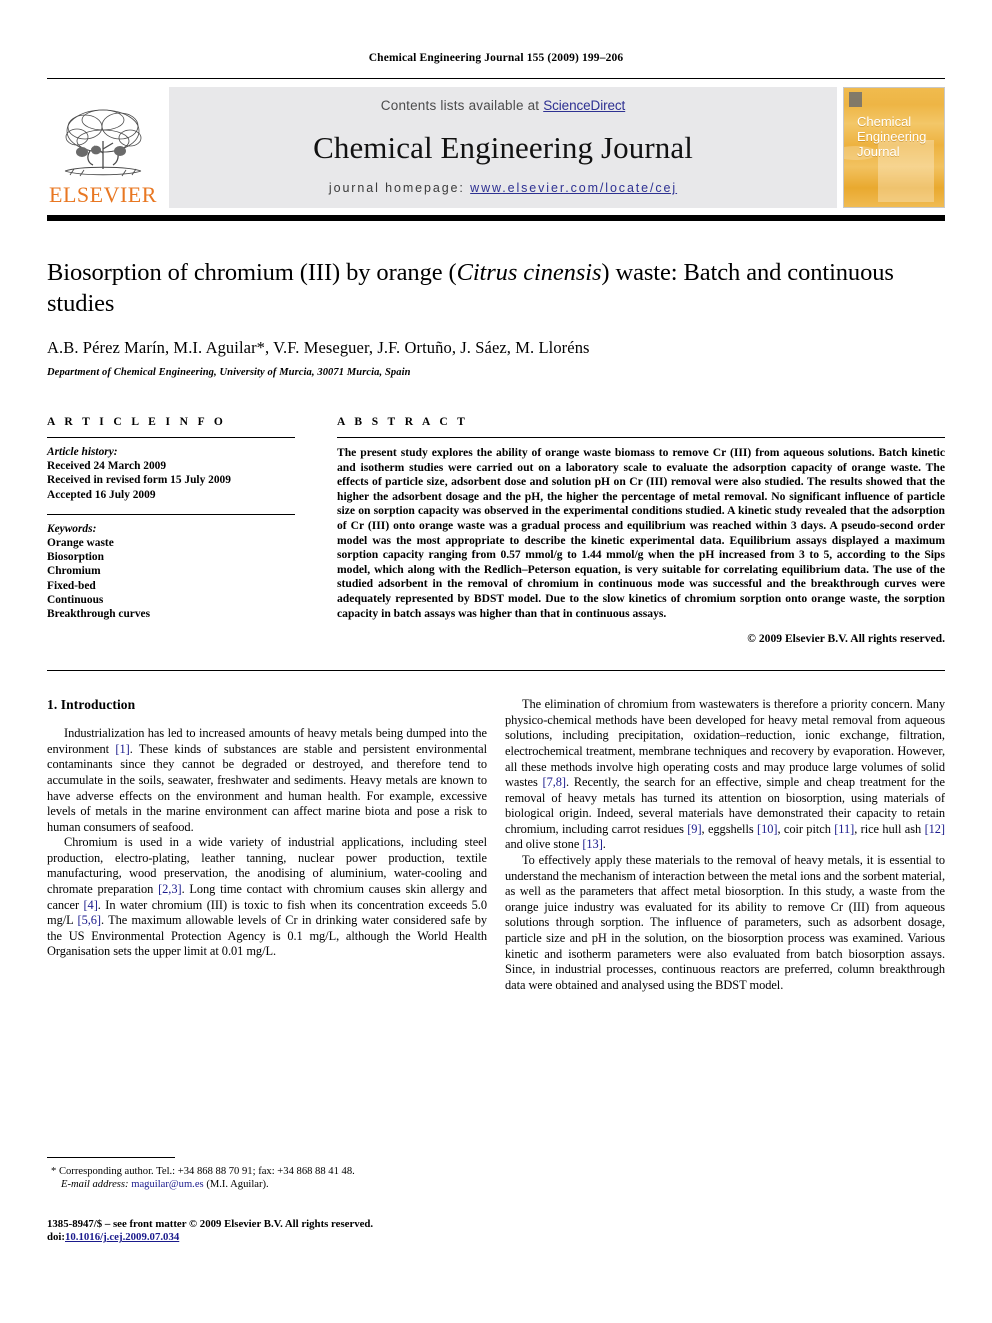 The image size is (992, 1323). What do you see at coordinates (80, 543) in the screenshot?
I see `keyword-item: Orange waste` at bounding box center [80, 543].